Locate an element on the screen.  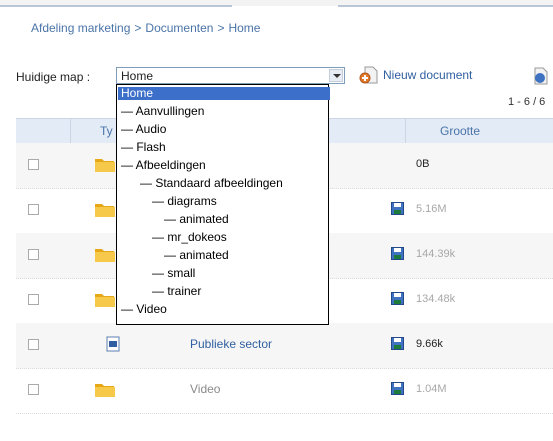
folder-option: — diagrams is located at coordinates (239, 201).